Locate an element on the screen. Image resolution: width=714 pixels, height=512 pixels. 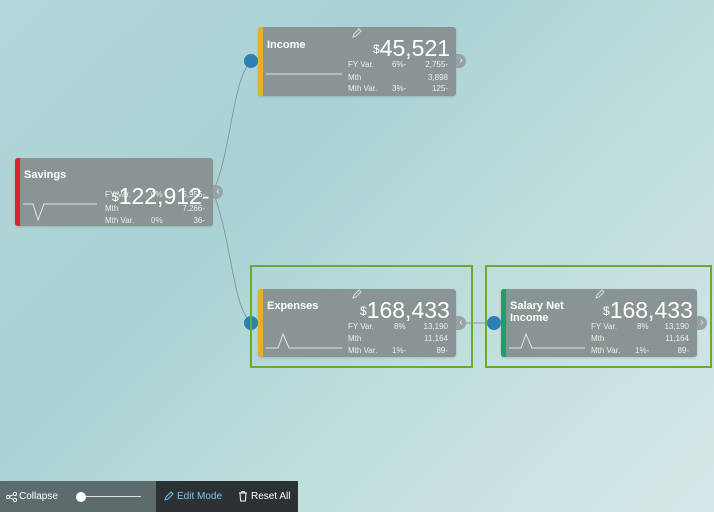
trash-icon is located at coordinates (243, 496).